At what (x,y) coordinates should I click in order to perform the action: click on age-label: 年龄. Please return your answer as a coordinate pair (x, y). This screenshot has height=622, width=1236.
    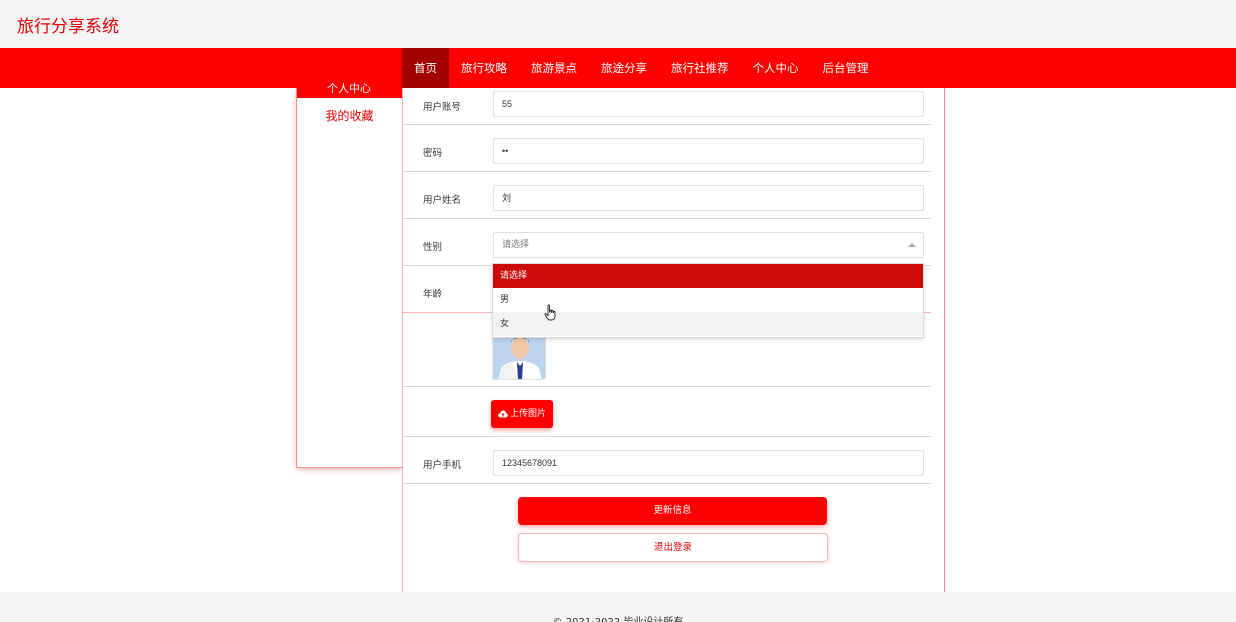
    Looking at the image, I should click on (433, 294).